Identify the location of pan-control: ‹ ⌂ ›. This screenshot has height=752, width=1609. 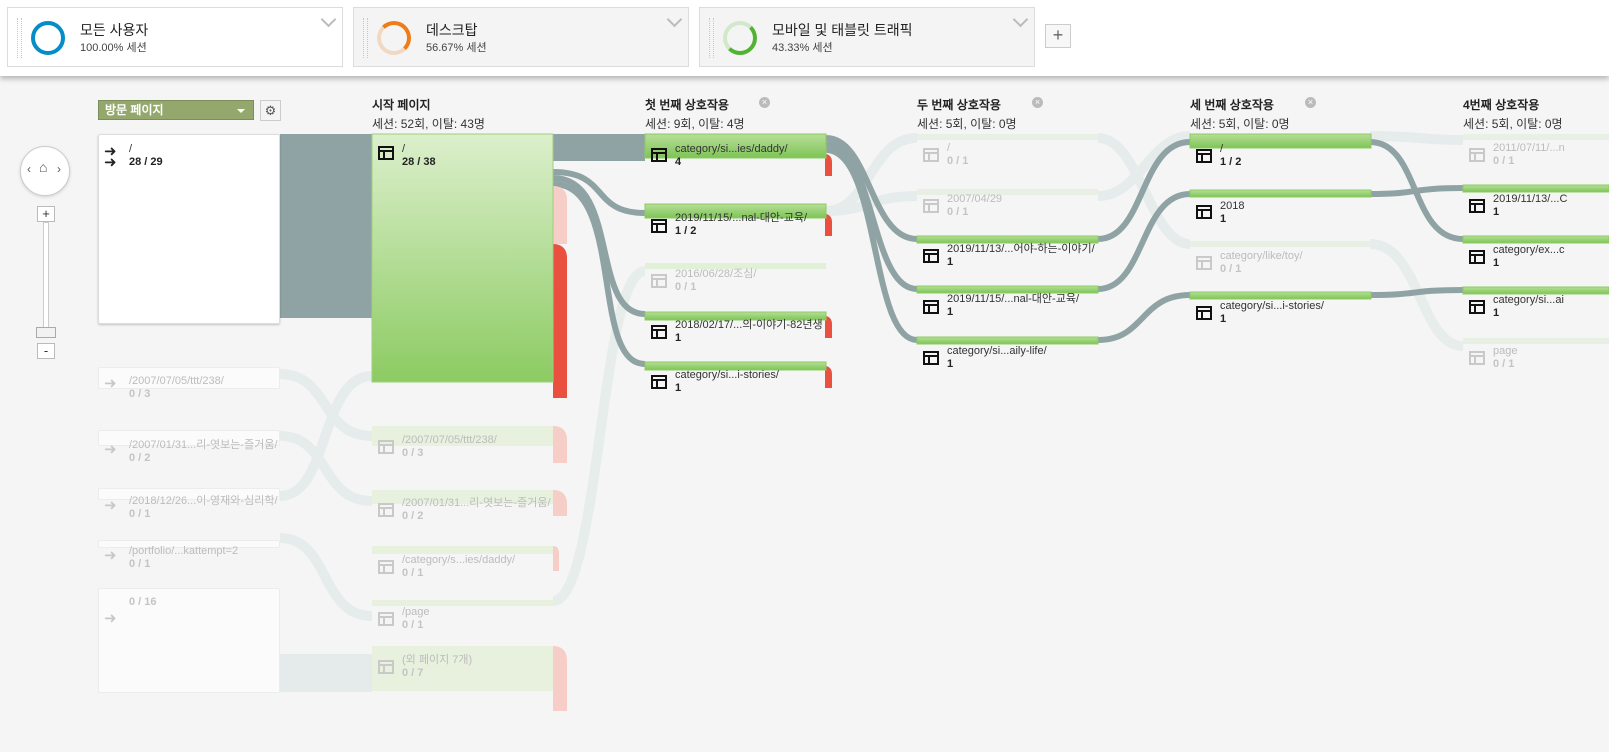
(45, 171).